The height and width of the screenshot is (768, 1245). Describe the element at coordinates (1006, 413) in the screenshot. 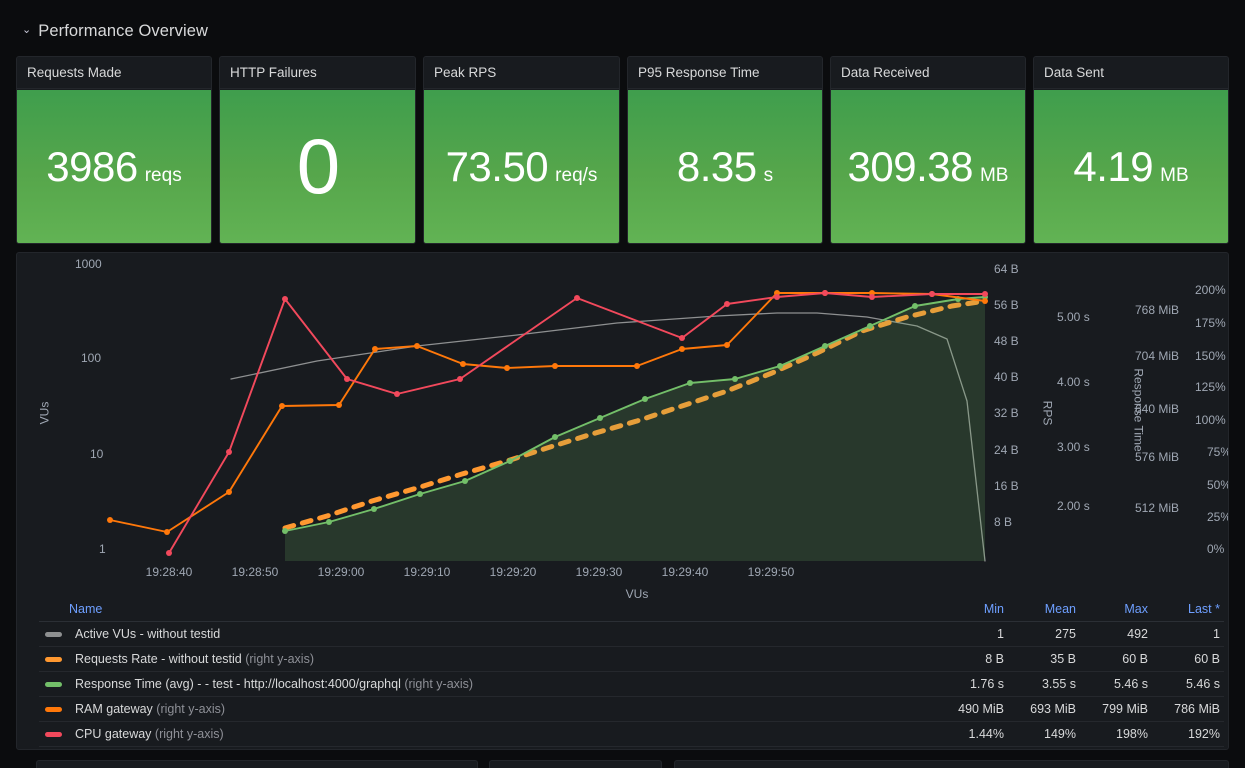

I see `y-axis-tick-label: 32 B` at that location.